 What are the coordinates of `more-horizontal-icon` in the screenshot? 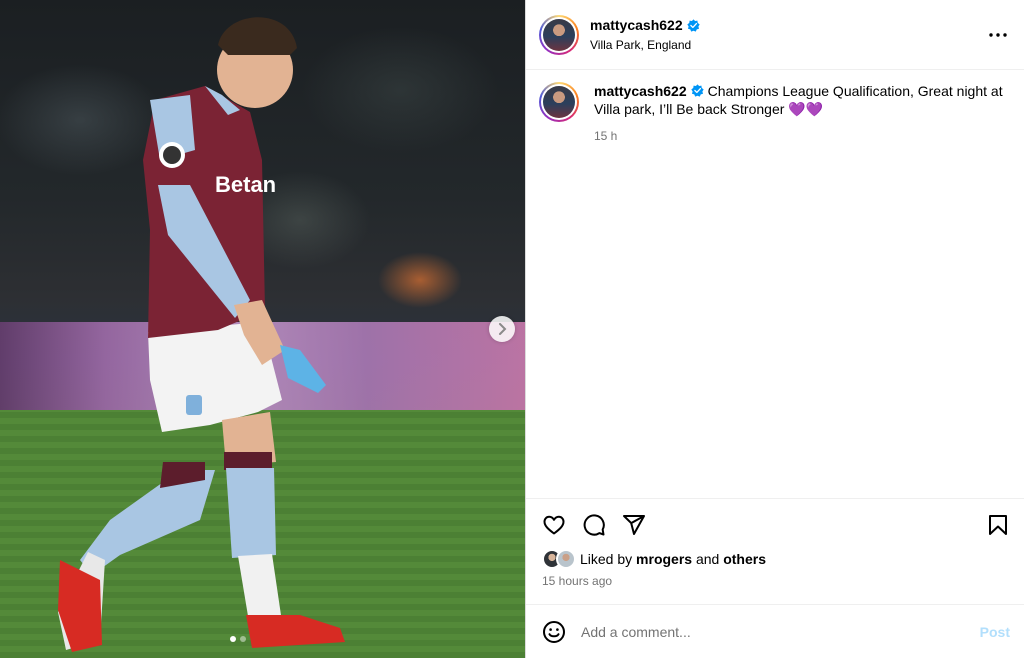 It's located at (998, 34).